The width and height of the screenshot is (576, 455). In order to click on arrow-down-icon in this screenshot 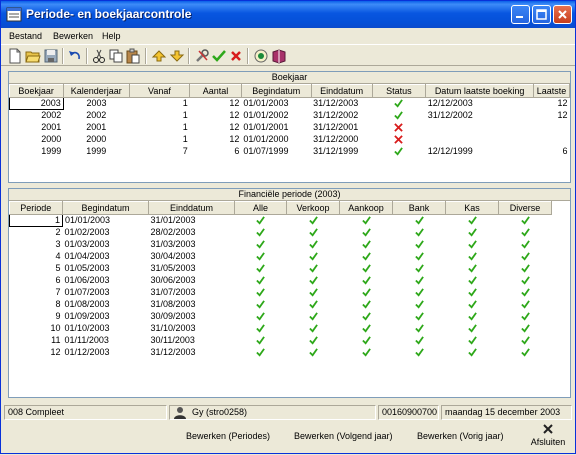, I will do `click(177, 56)`.